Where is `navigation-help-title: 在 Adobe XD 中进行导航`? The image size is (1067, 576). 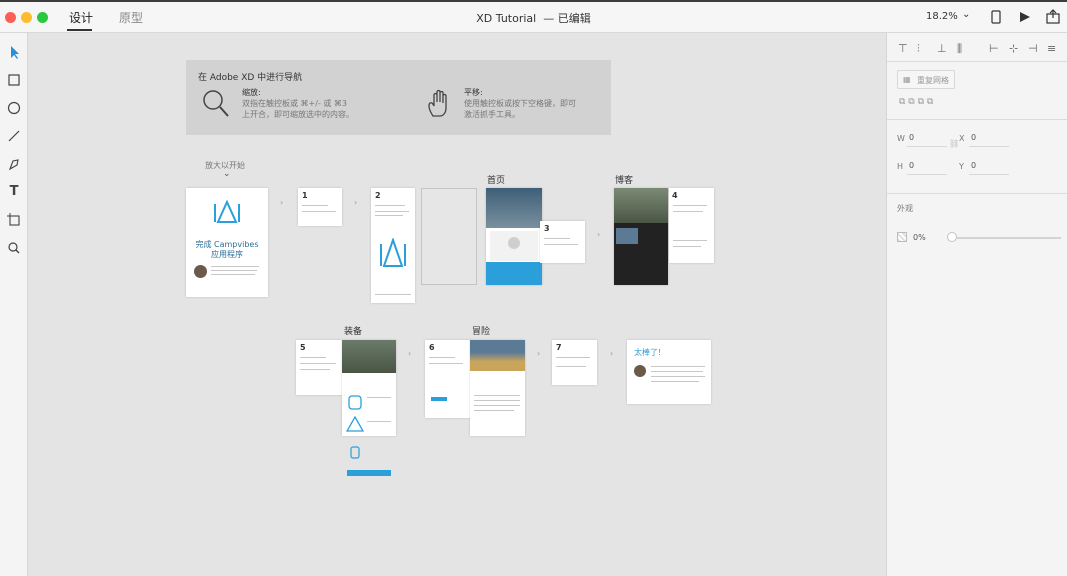
navigation-help-title: 在 Adobe XD 中进行导航 is located at coordinates (250, 78).